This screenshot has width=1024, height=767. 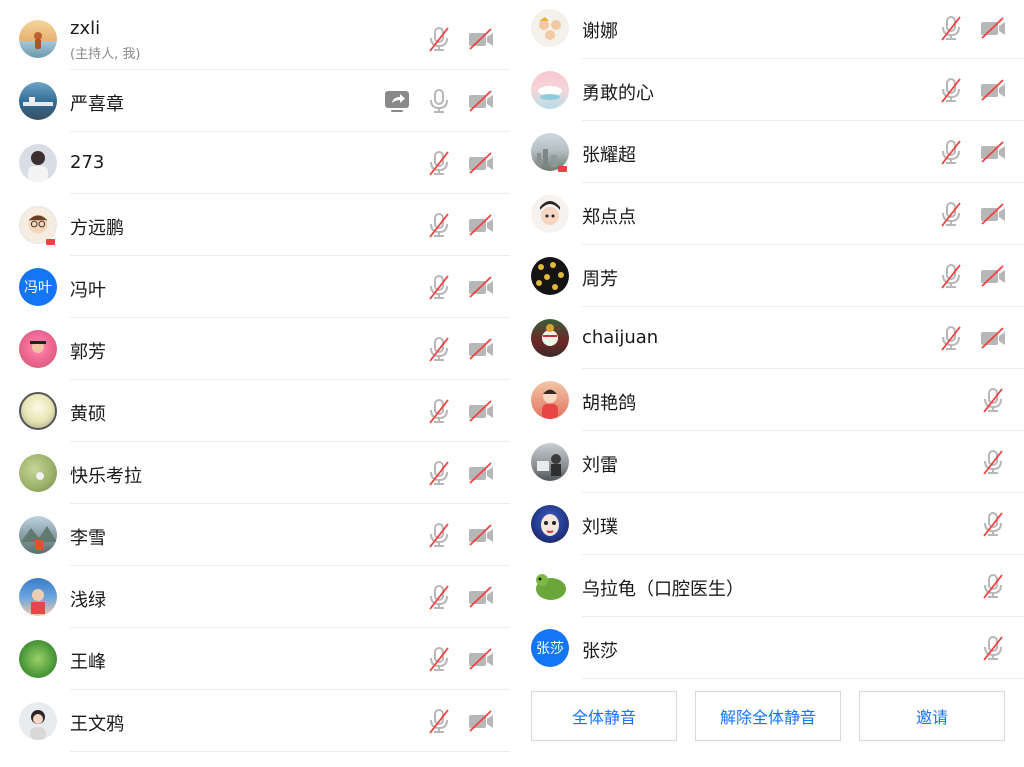 What do you see at coordinates (768, 648) in the screenshot?
I see `participant-row: 张莎 张莎` at bounding box center [768, 648].